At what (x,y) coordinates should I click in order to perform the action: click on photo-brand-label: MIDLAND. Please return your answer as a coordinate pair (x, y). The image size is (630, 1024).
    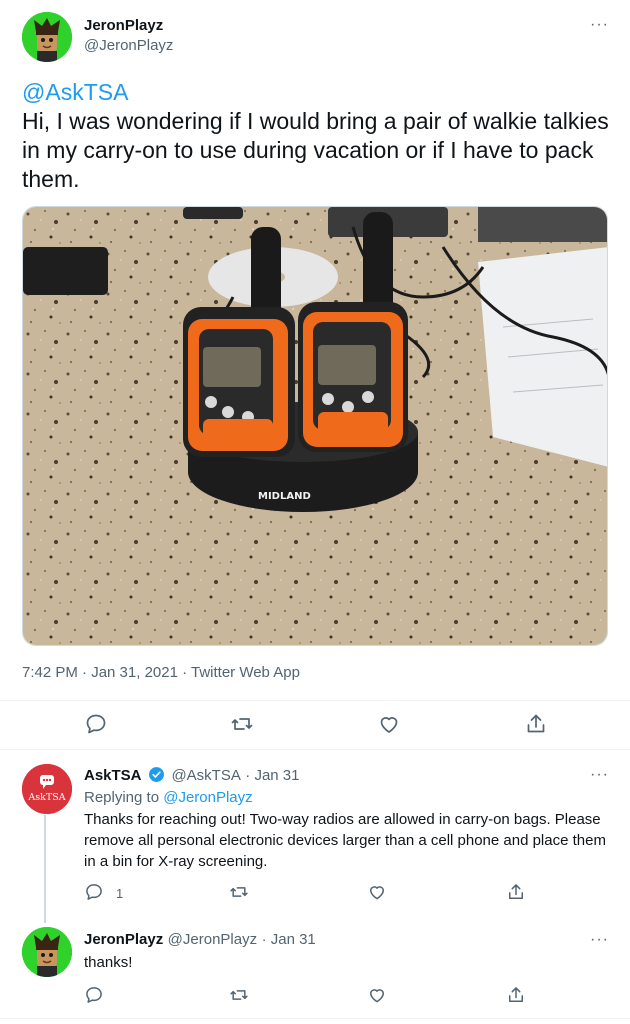
    Looking at the image, I should click on (284, 496).